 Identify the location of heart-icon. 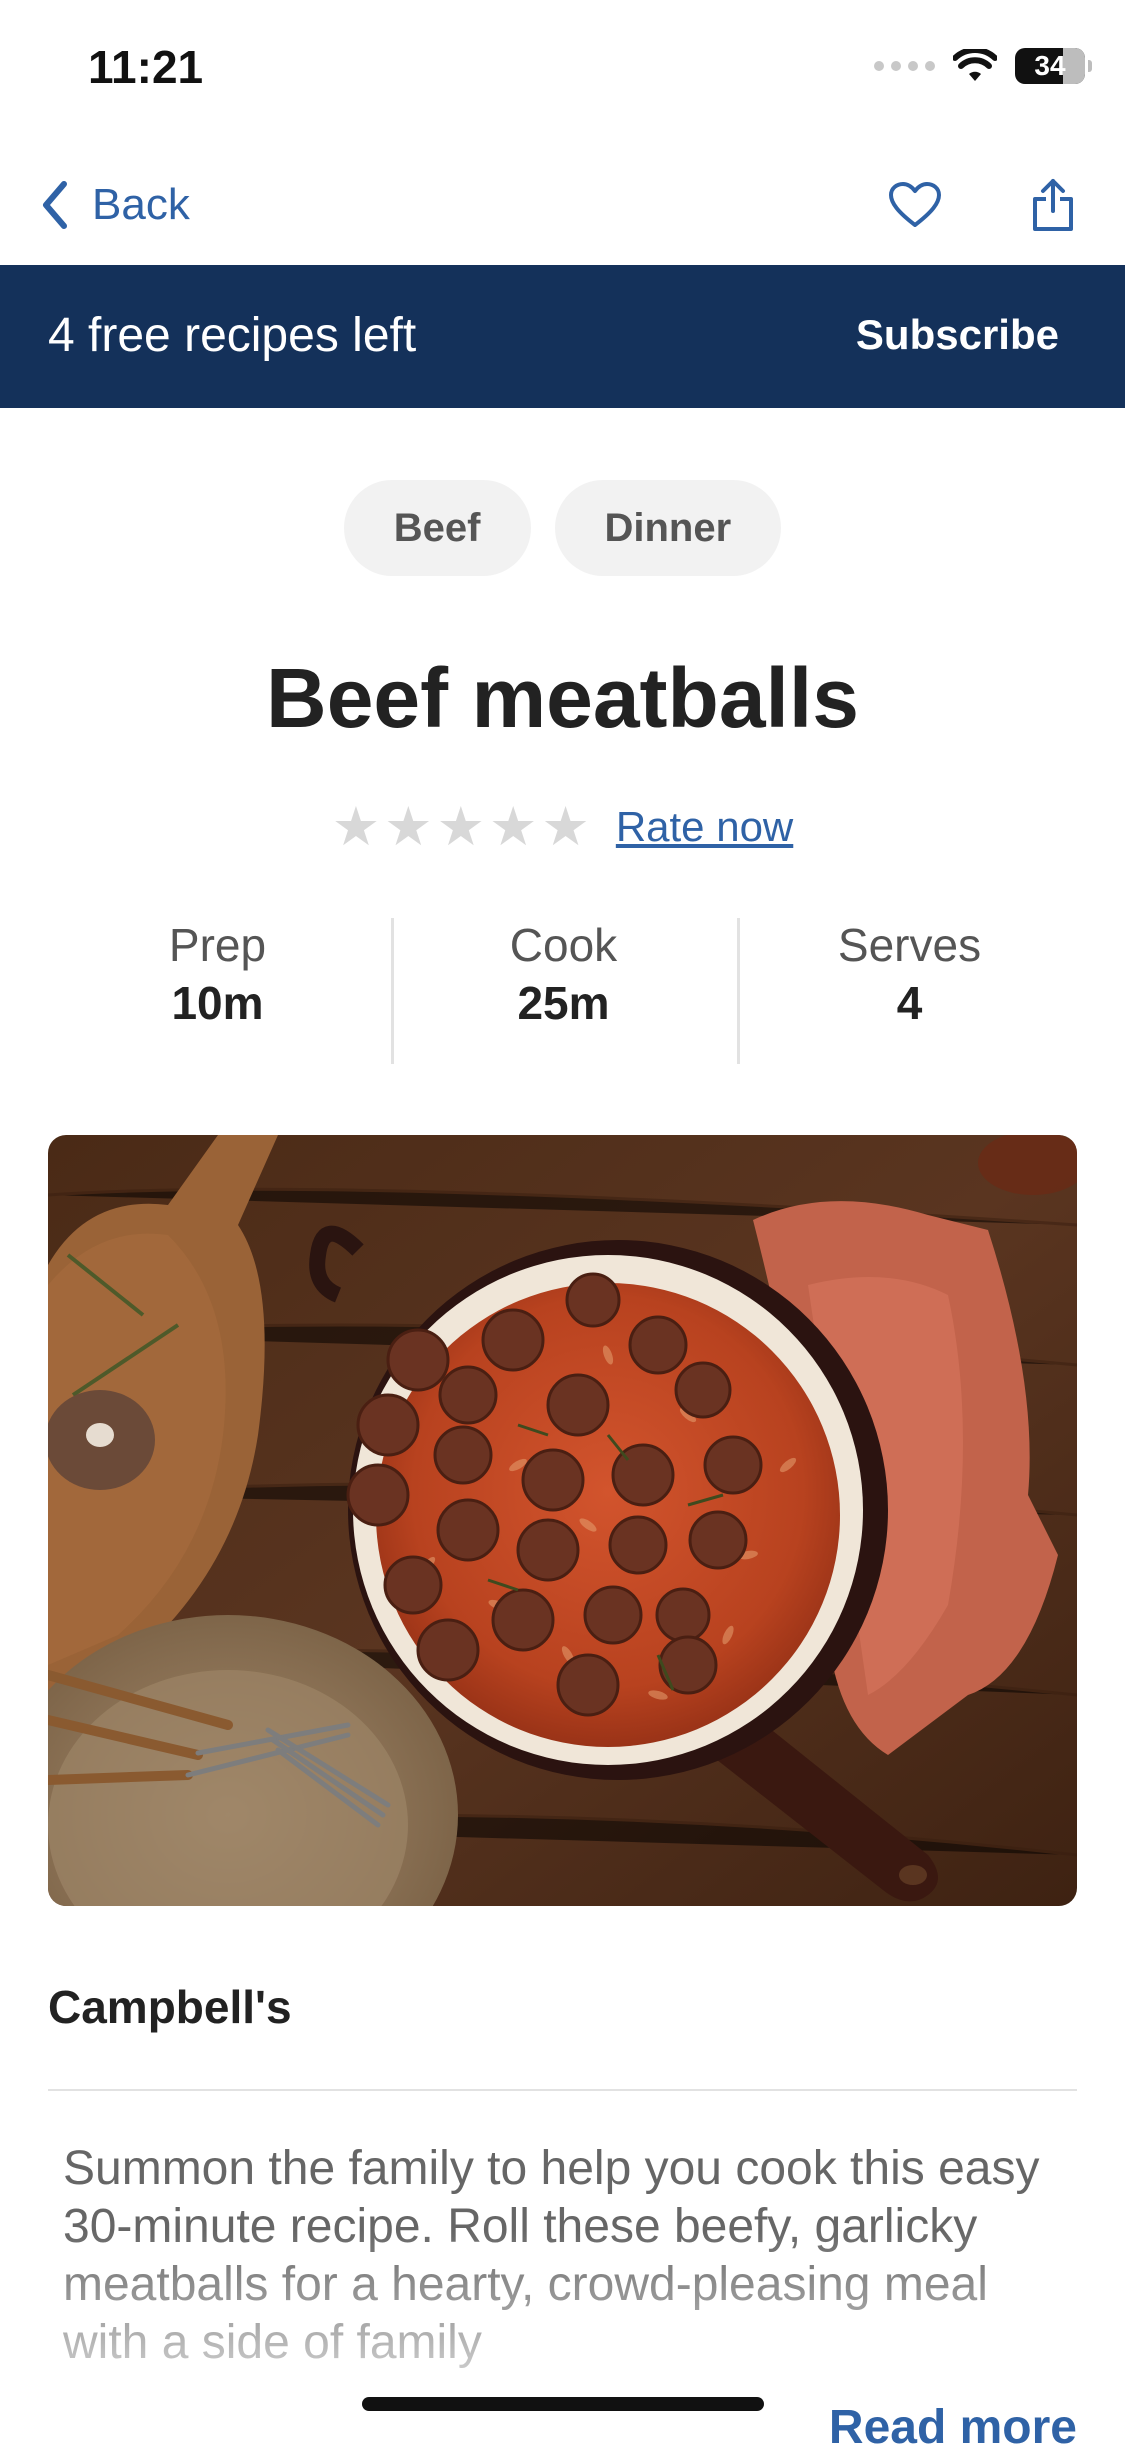
(915, 204).